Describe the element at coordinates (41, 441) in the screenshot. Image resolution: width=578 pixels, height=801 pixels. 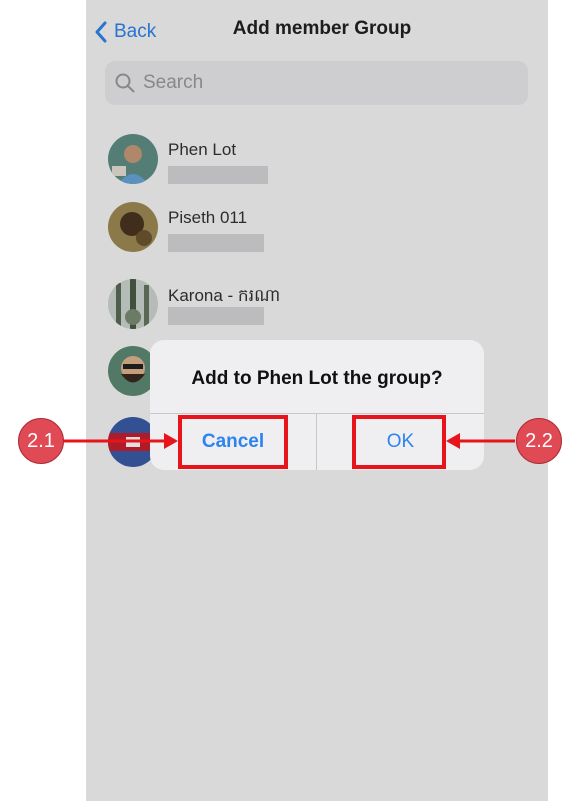
I see `annotation-badge-2-1: 2.1` at that location.